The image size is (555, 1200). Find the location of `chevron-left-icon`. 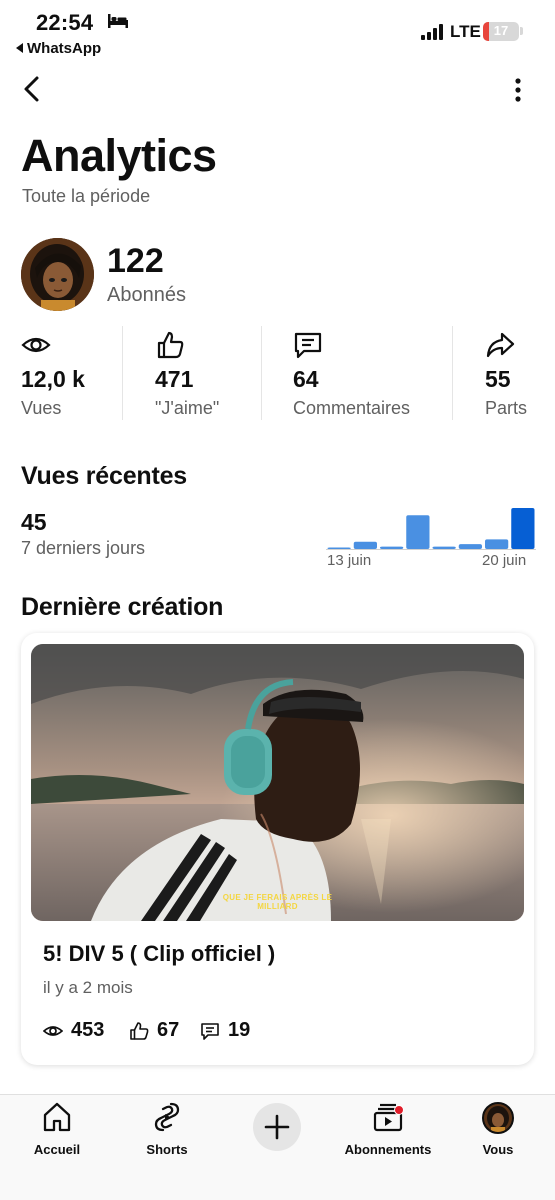

chevron-left-icon is located at coordinates (32, 89).